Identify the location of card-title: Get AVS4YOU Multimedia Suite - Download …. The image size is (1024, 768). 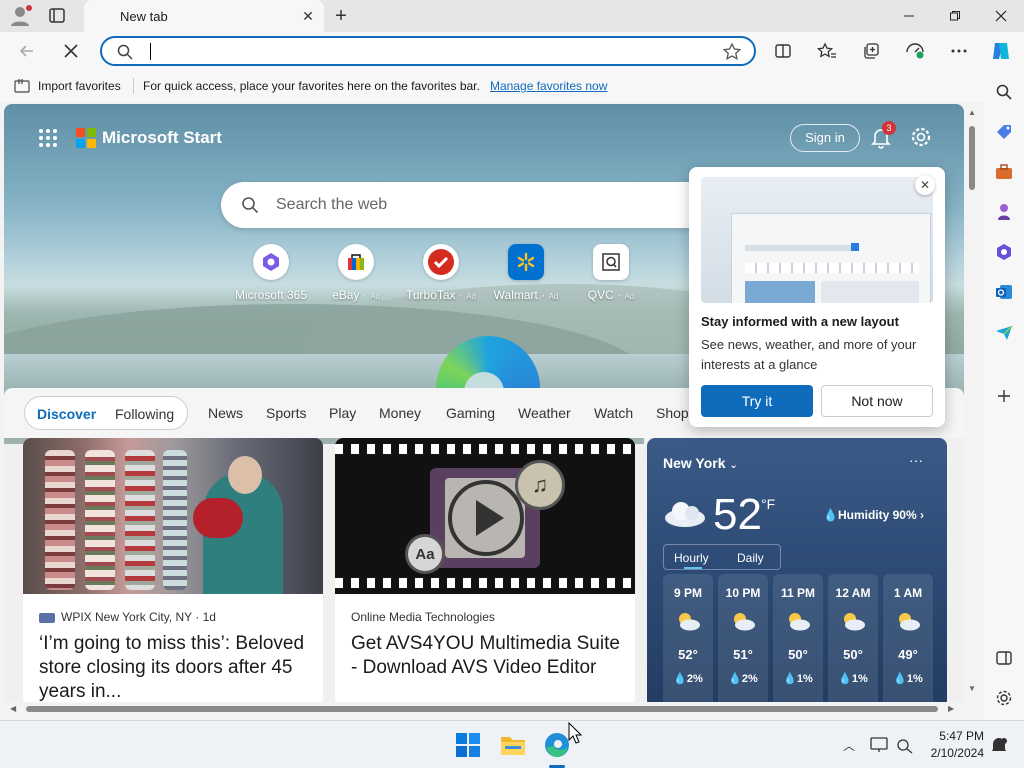
(486, 656).